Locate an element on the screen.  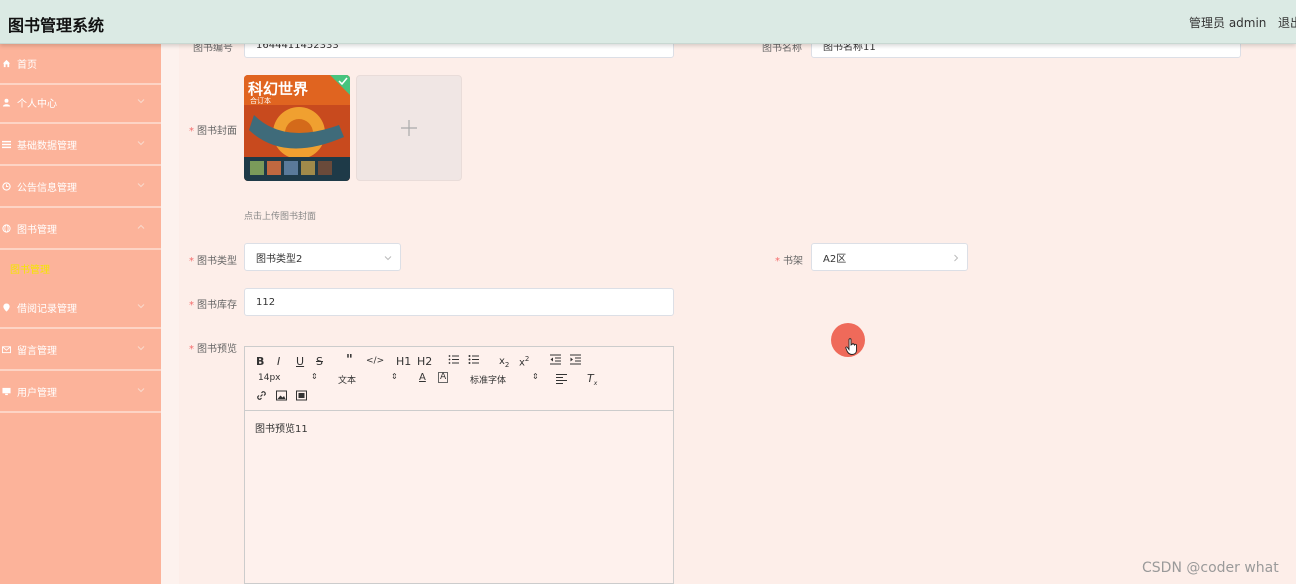
bookshelf-cascader: A2区 is located at coordinates (889, 257).